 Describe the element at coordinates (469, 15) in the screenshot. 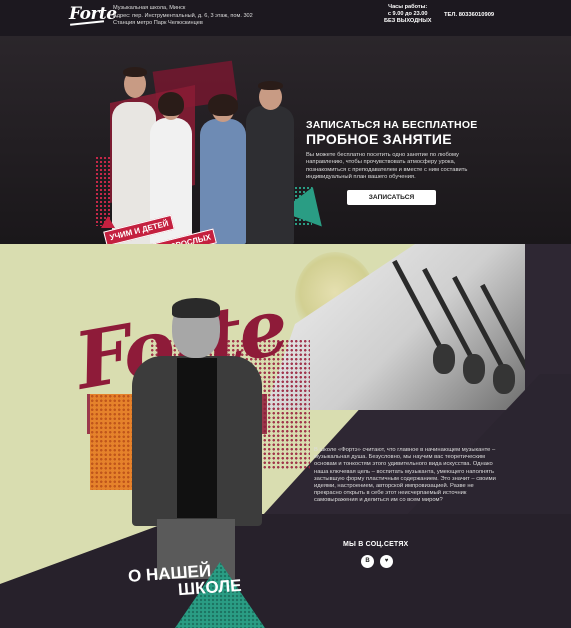

I see `phone-number: ТЕЛ. 80336010909` at that location.